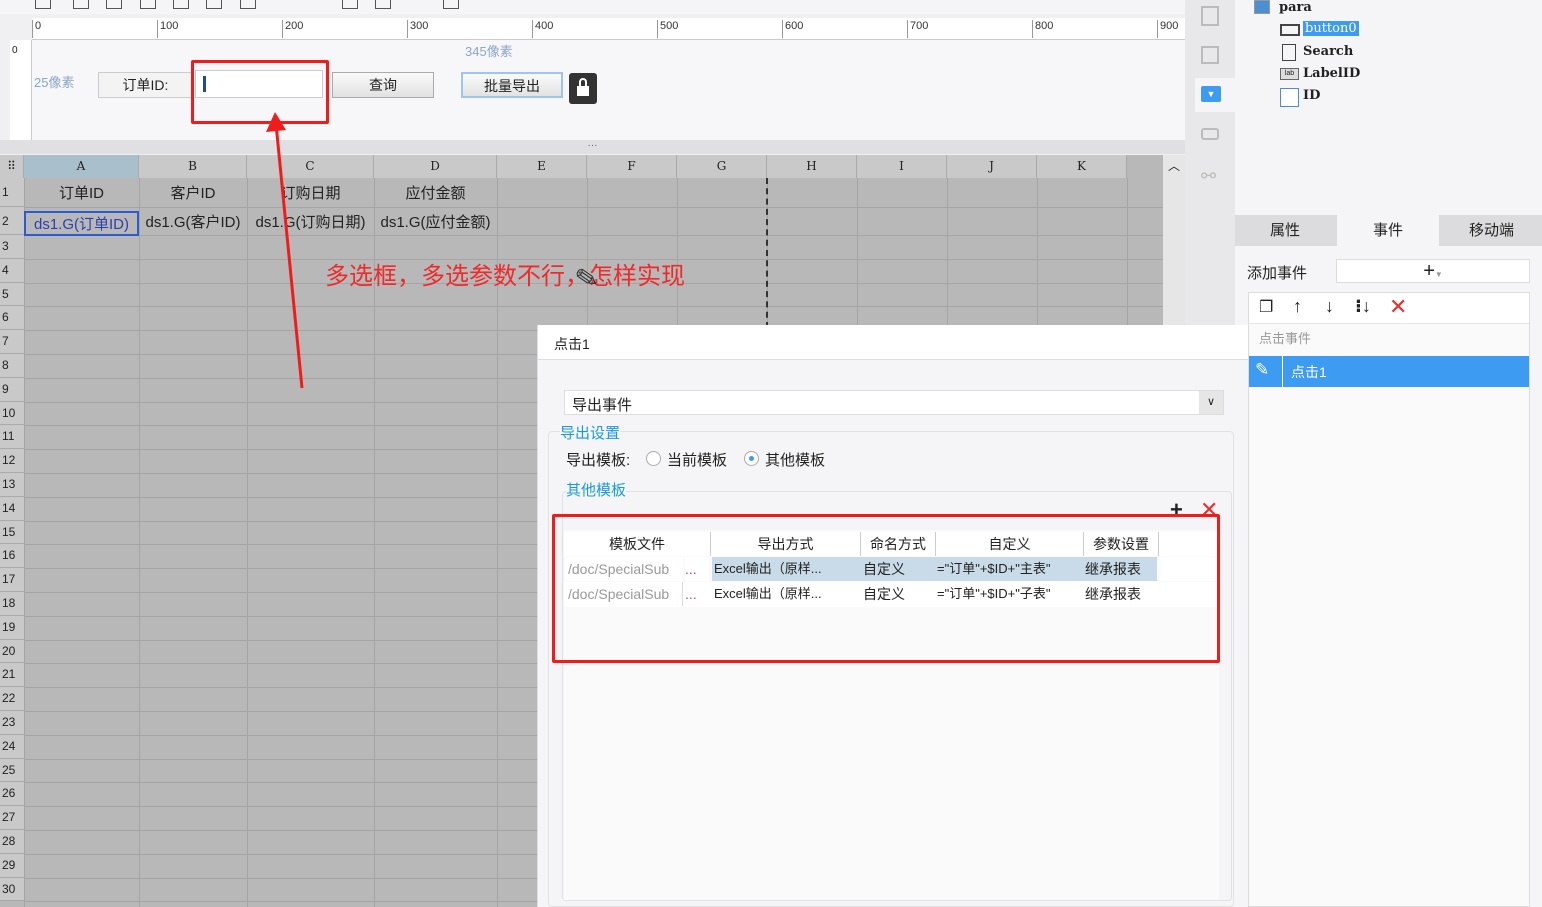 The image size is (1542, 907). Describe the element at coordinates (894, 402) in the screenshot. I see `event-type-select: 导出事件 ∨` at that location.